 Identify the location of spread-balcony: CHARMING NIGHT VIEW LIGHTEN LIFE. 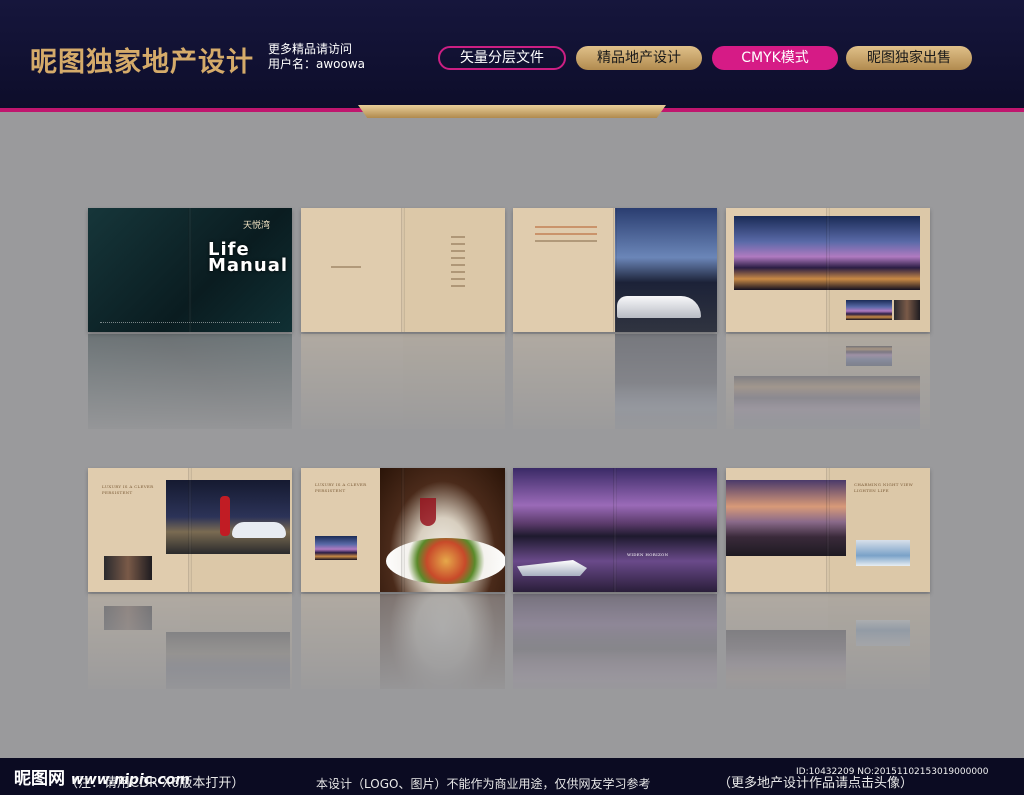
(828, 530).